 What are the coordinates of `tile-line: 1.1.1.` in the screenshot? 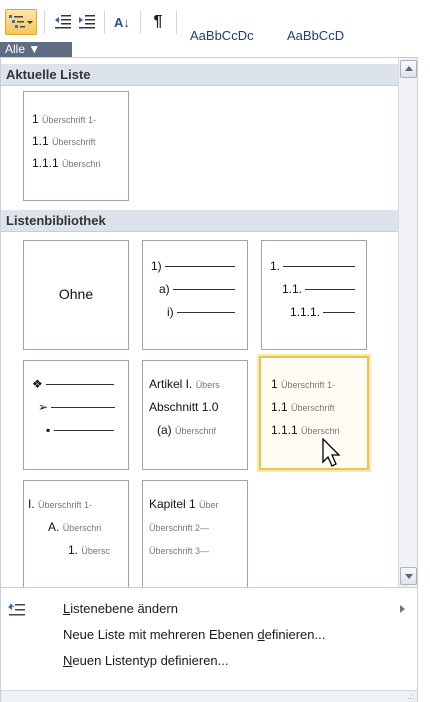 It's located at (323, 312).